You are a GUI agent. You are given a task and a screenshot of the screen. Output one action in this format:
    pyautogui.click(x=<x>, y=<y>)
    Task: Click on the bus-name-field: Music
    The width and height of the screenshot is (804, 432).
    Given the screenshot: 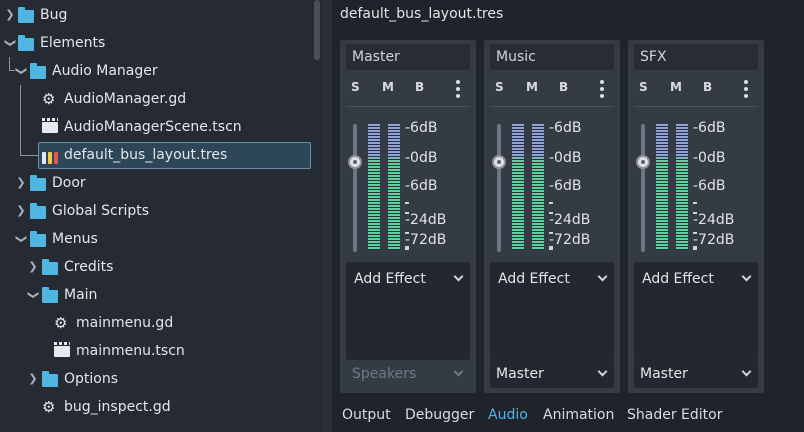 What is the action you would take?
    pyautogui.click(x=552, y=57)
    